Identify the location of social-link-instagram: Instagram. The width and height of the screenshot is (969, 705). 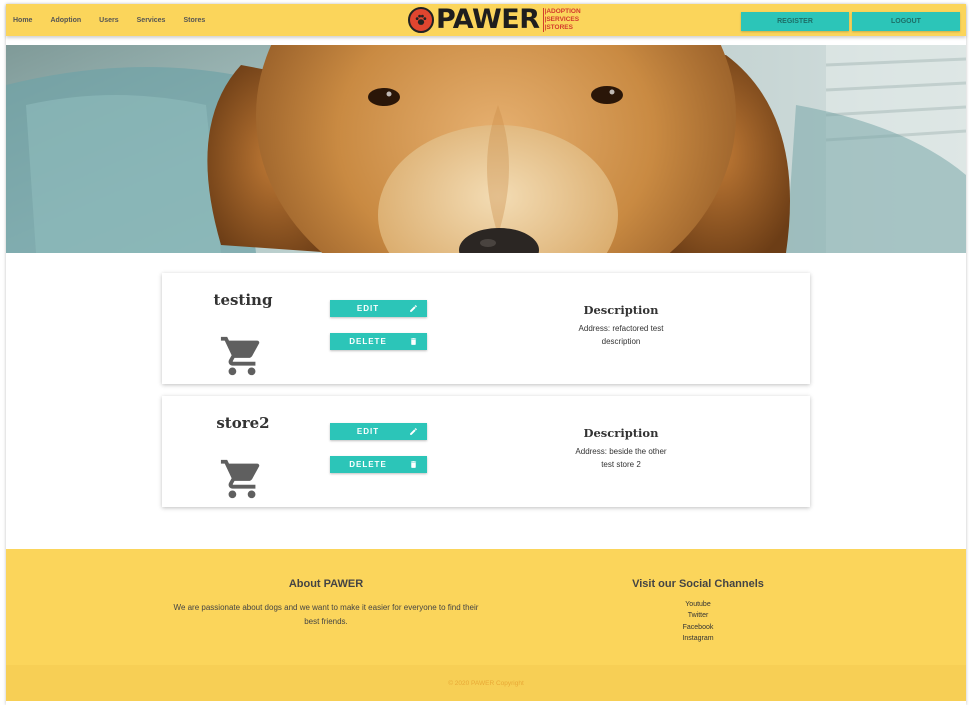
(698, 638).